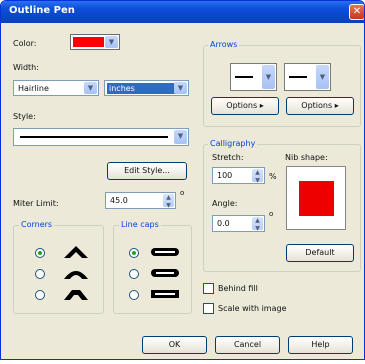 The height and width of the screenshot is (364, 365). I want to click on stretch-spinner: 100 ▲ ▼, so click(238, 175).